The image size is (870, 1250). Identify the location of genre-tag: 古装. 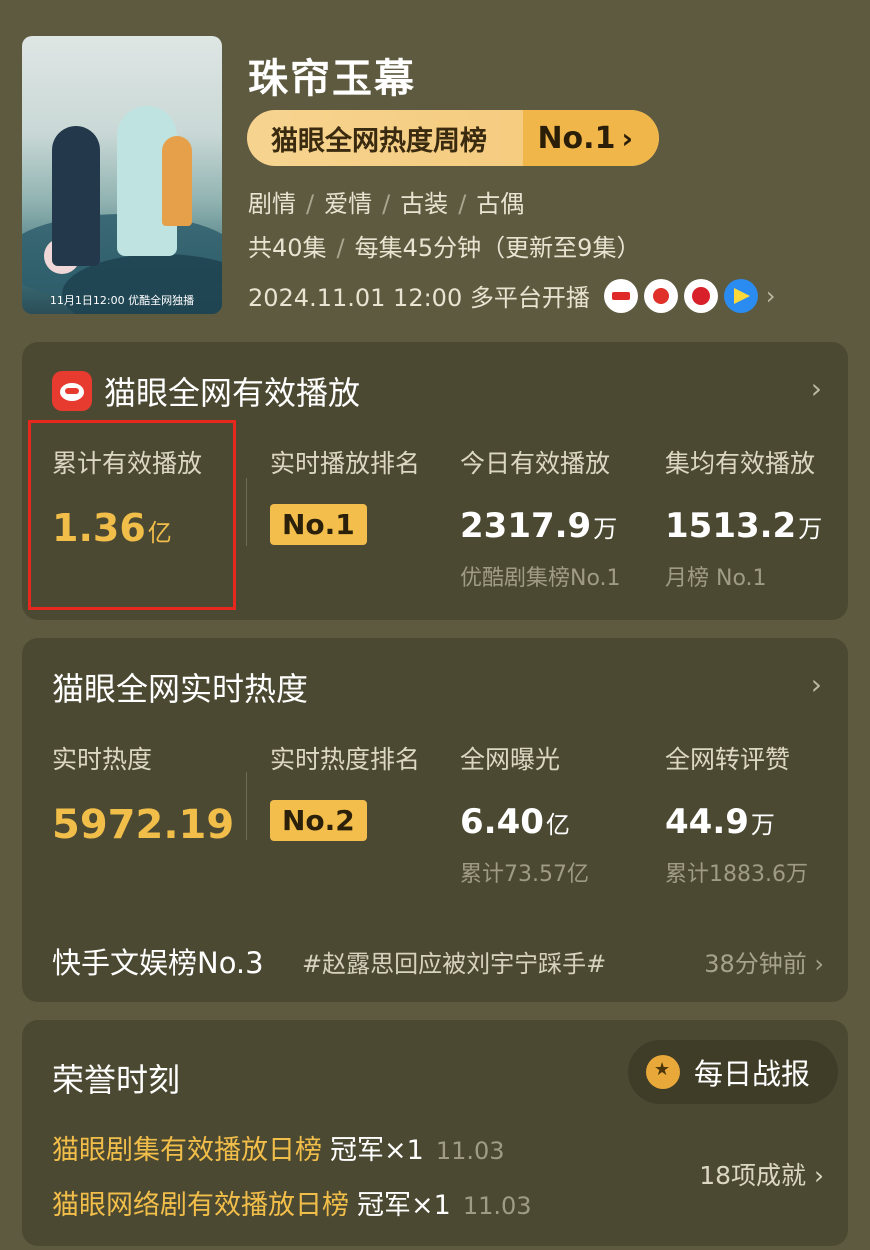
(424, 204).